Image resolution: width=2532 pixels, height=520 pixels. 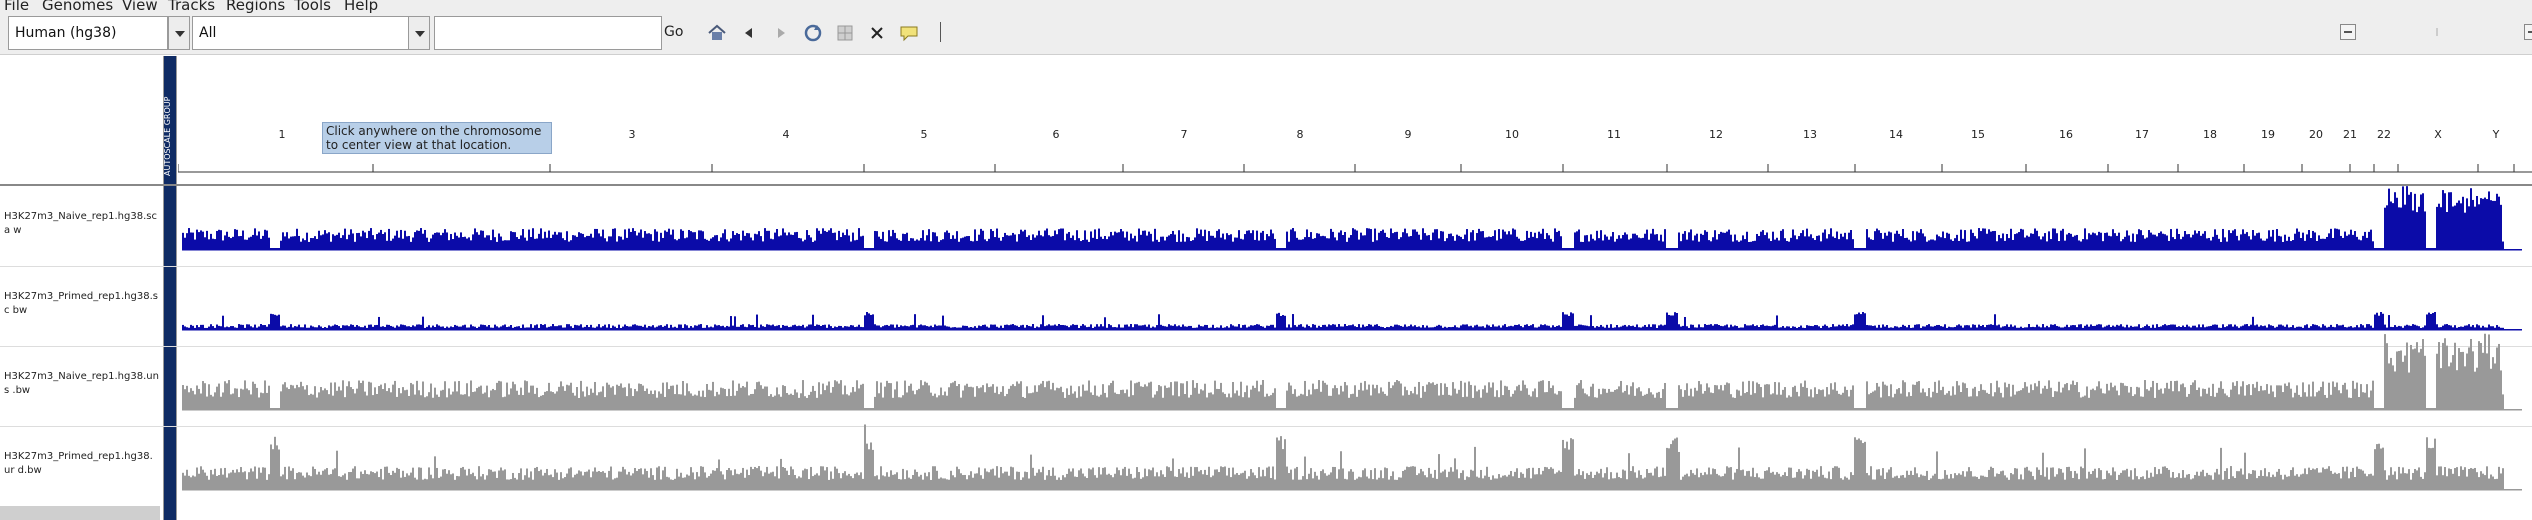 What do you see at coordinates (749, 33) in the screenshot?
I see `back-arrow-icon` at bounding box center [749, 33].